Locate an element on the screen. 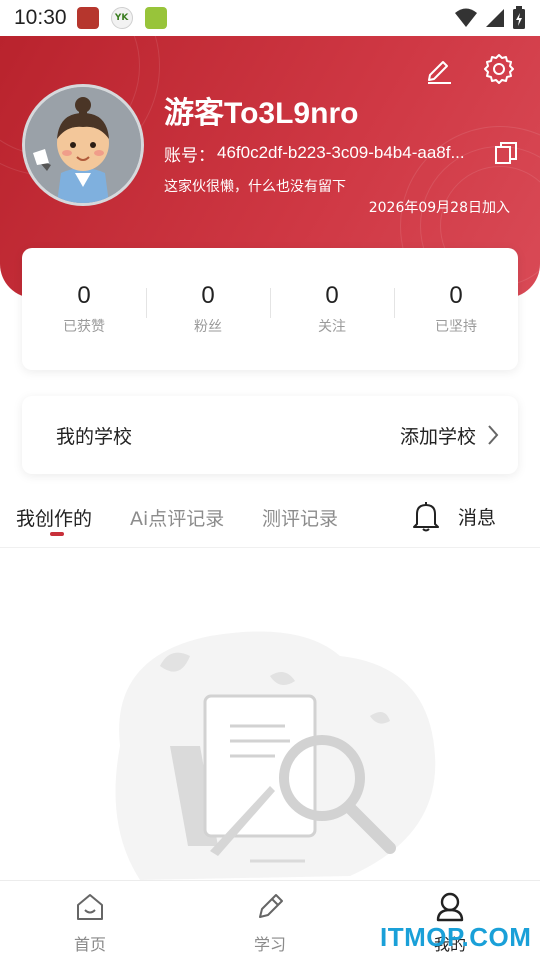  battery-icon is located at coordinates (519, 17).